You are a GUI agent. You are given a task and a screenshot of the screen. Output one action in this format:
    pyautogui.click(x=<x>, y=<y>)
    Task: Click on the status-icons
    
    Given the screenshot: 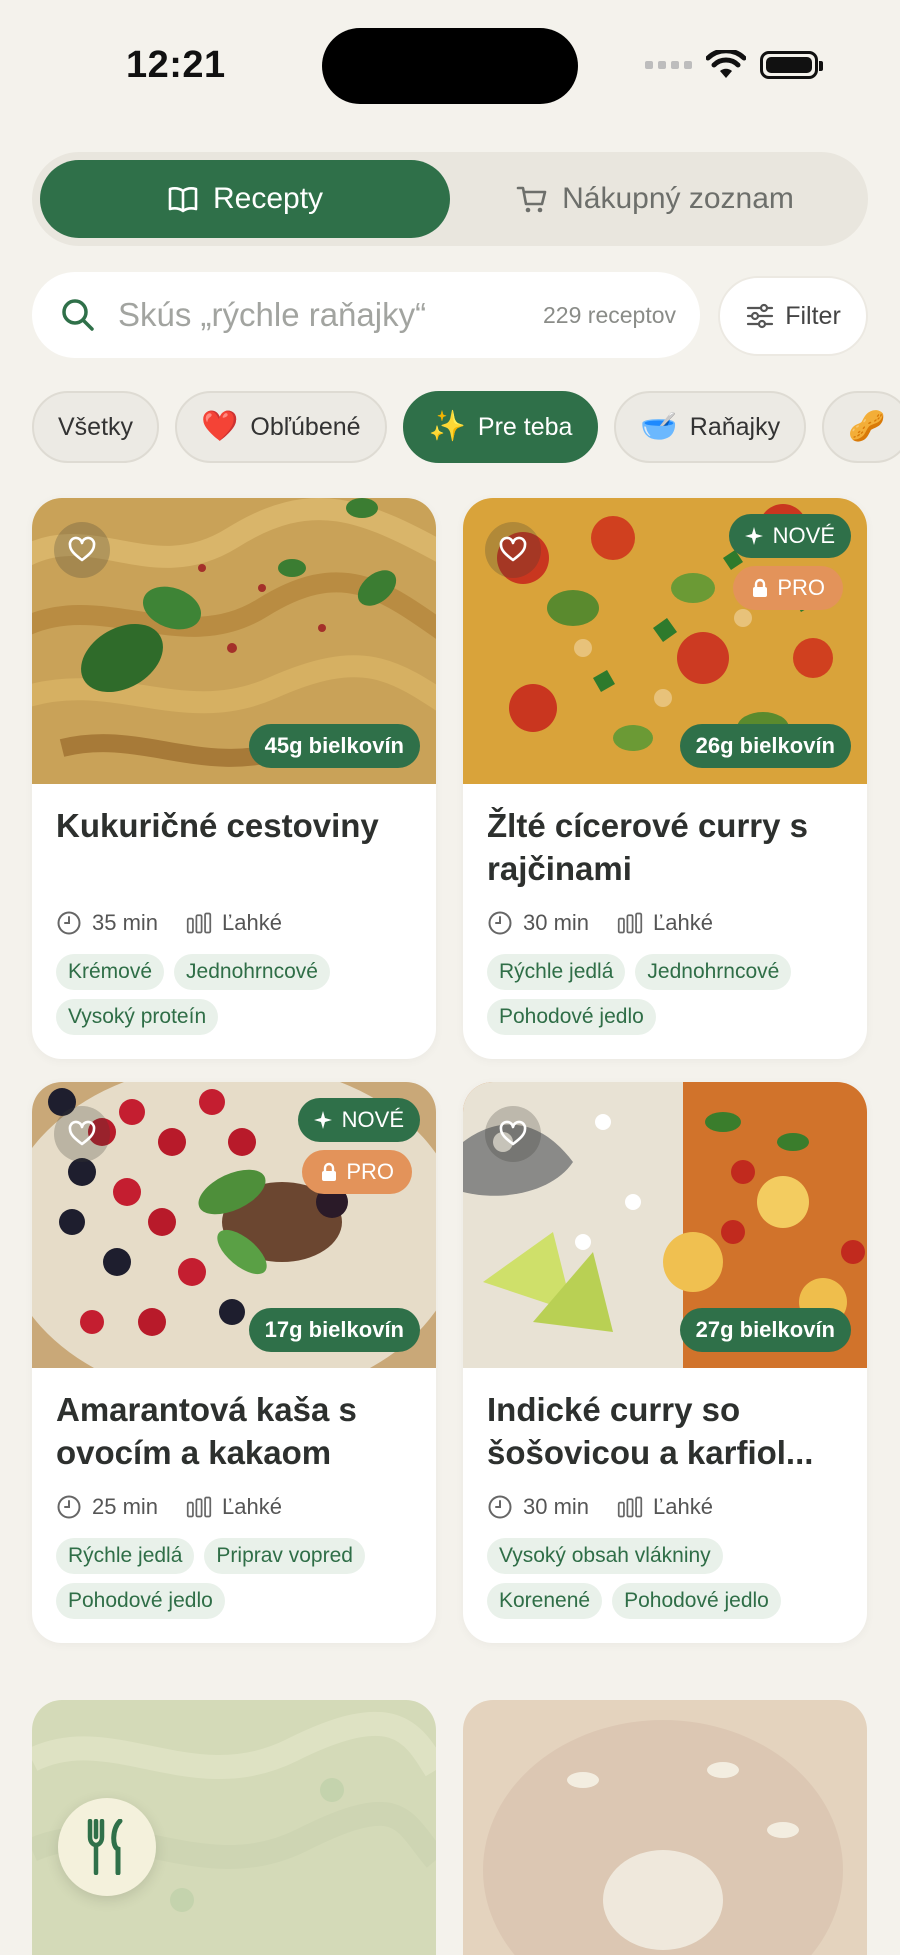 What is the action you would take?
    pyautogui.click(x=734, y=65)
    